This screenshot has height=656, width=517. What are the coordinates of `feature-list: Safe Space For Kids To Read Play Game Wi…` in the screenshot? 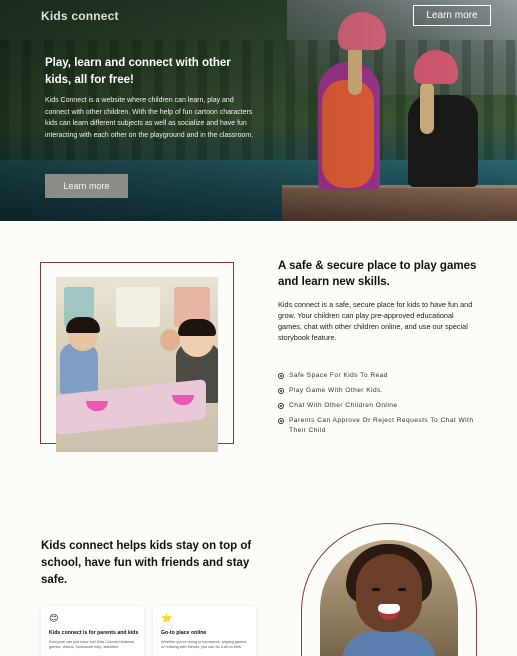 It's located at (380, 406).